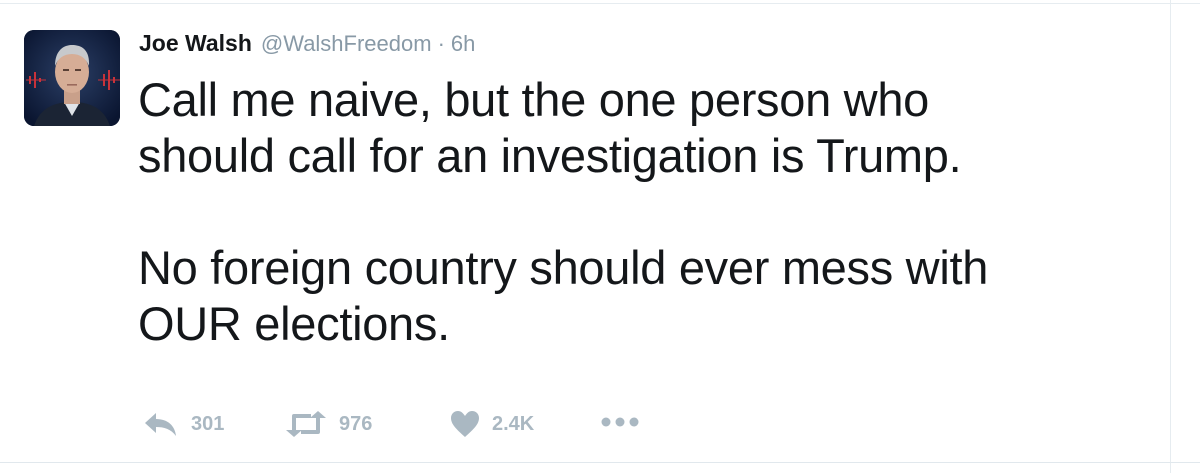 This screenshot has width=1200, height=473. What do you see at coordinates (346, 44) in the screenshot?
I see `author-handle: @WalshFreedom` at bounding box center [346, 44].